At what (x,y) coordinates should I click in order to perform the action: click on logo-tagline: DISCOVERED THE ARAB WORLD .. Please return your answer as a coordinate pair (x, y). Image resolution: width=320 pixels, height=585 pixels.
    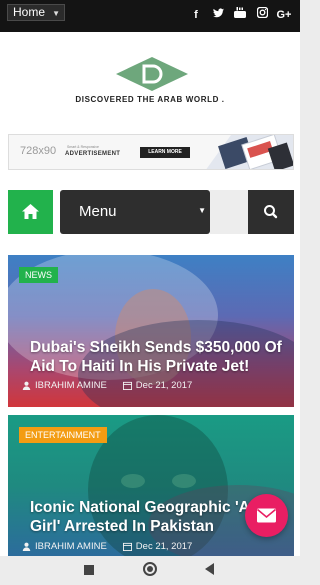
    Looking at the image, I should click on (150, 99).